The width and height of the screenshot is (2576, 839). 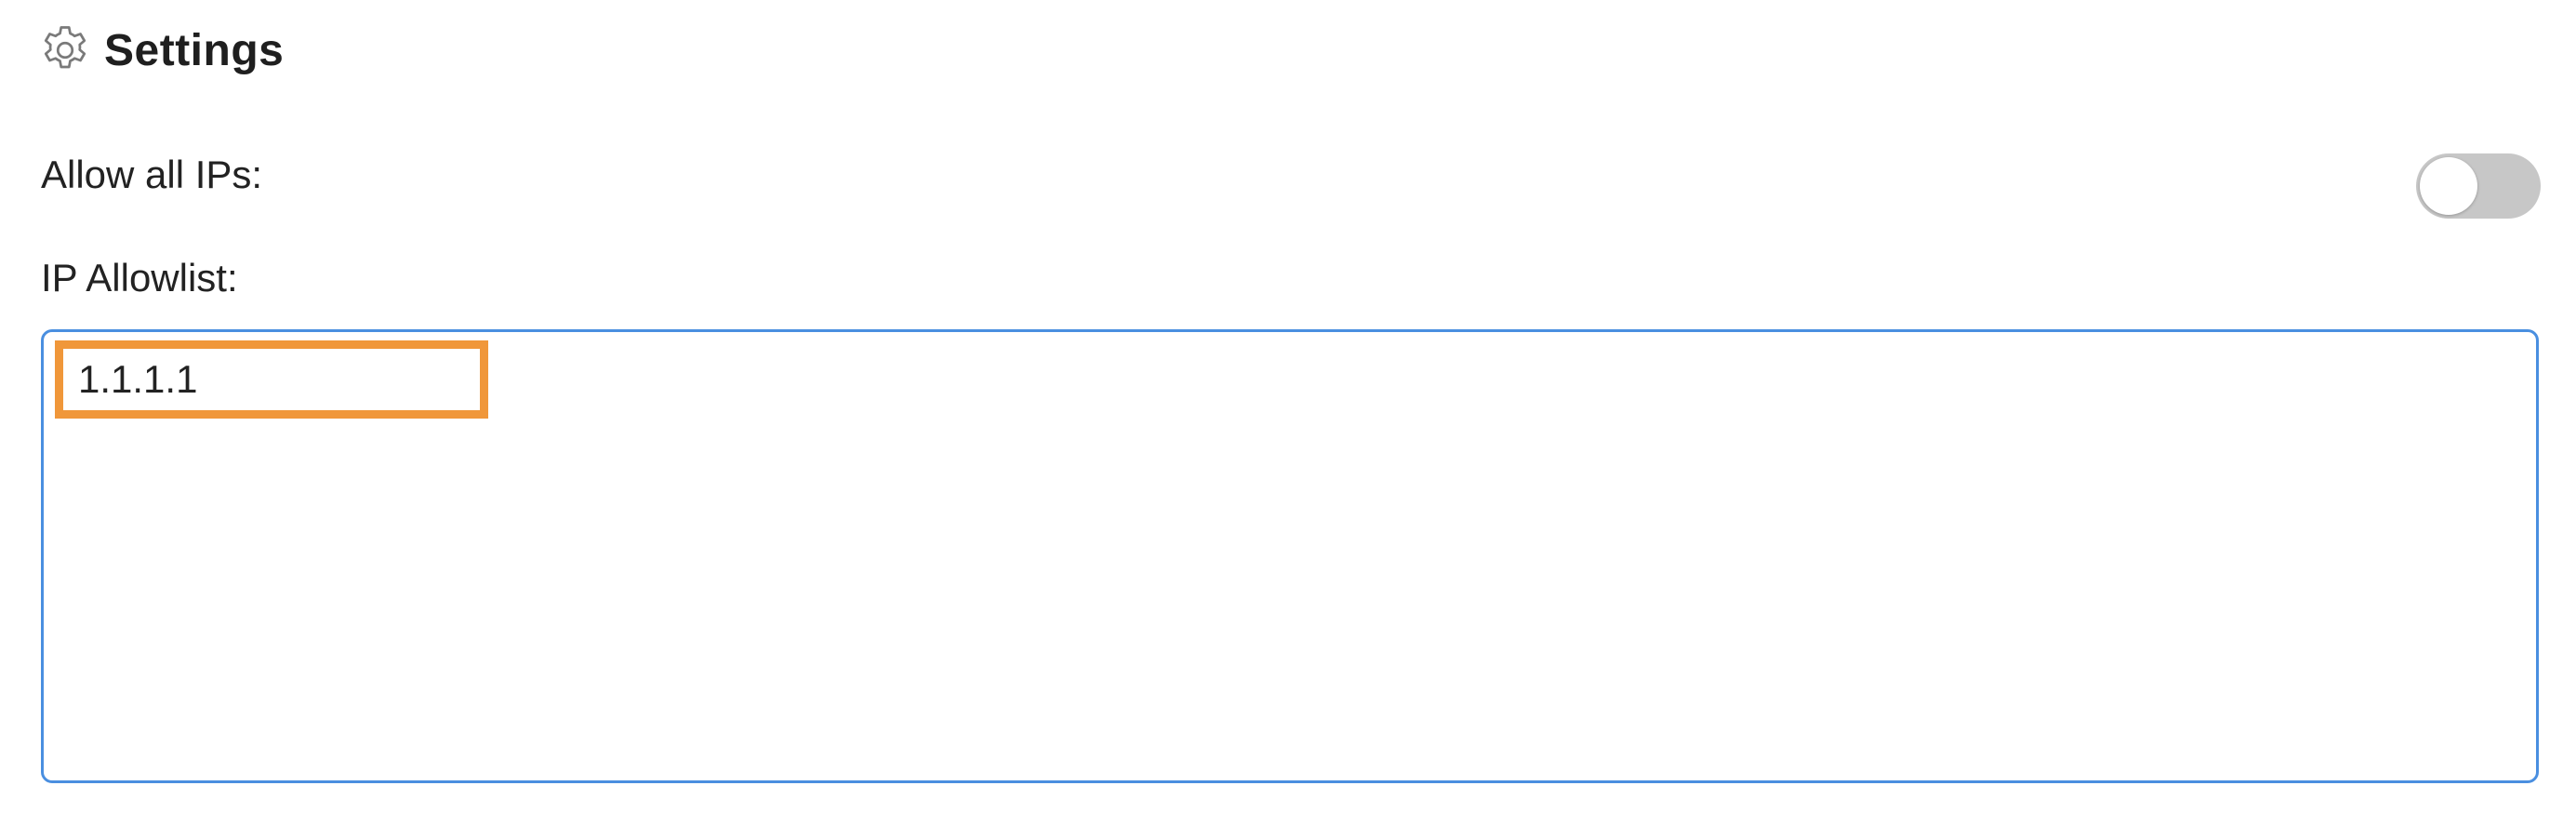 What do you see at coordinates (194, 50) in the screenshot?
I see `page-title: Settings` at bounding box center [194, 50].